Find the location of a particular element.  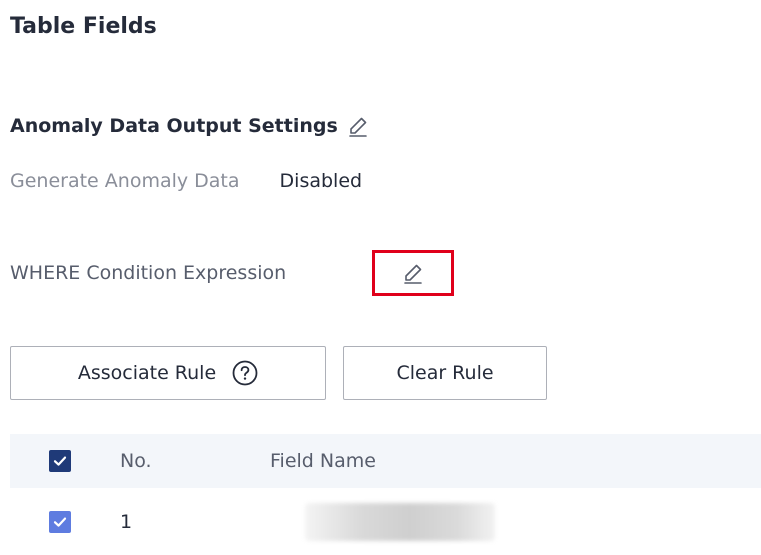

header-check-cell is located at coordinates (60, 461).